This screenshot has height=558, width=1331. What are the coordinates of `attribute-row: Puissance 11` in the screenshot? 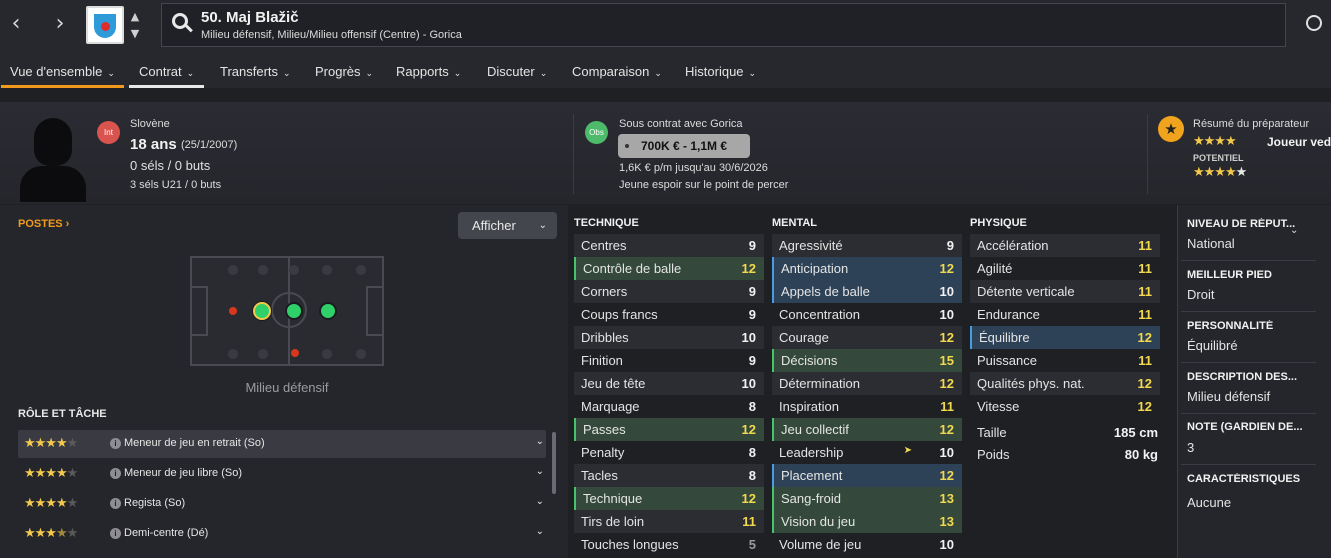 It's located at (1065, 360).